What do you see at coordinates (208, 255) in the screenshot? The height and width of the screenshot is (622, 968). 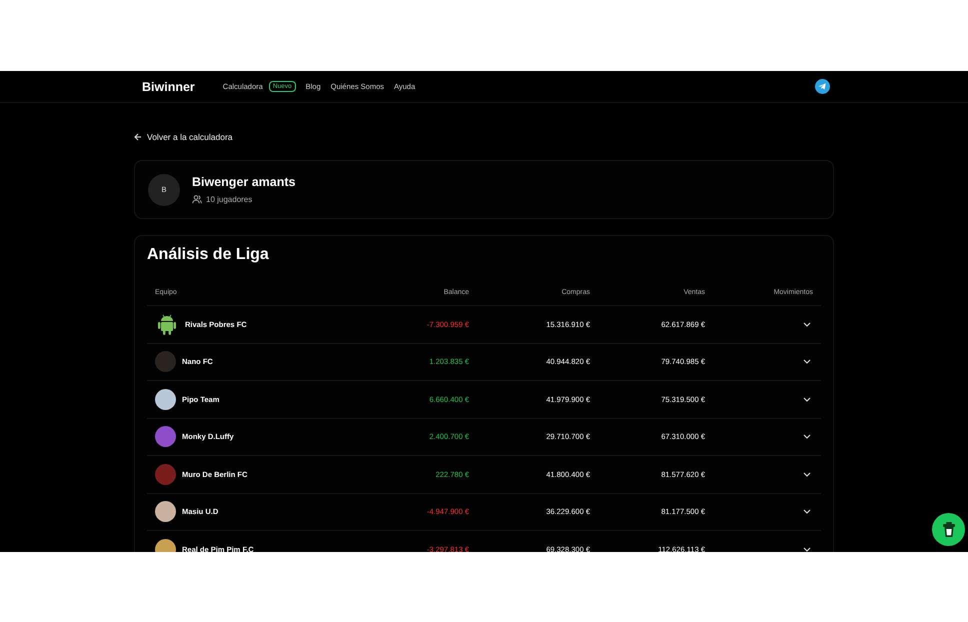 I see `section-title: Análisis de Liga` at bounding box center [208, 255].